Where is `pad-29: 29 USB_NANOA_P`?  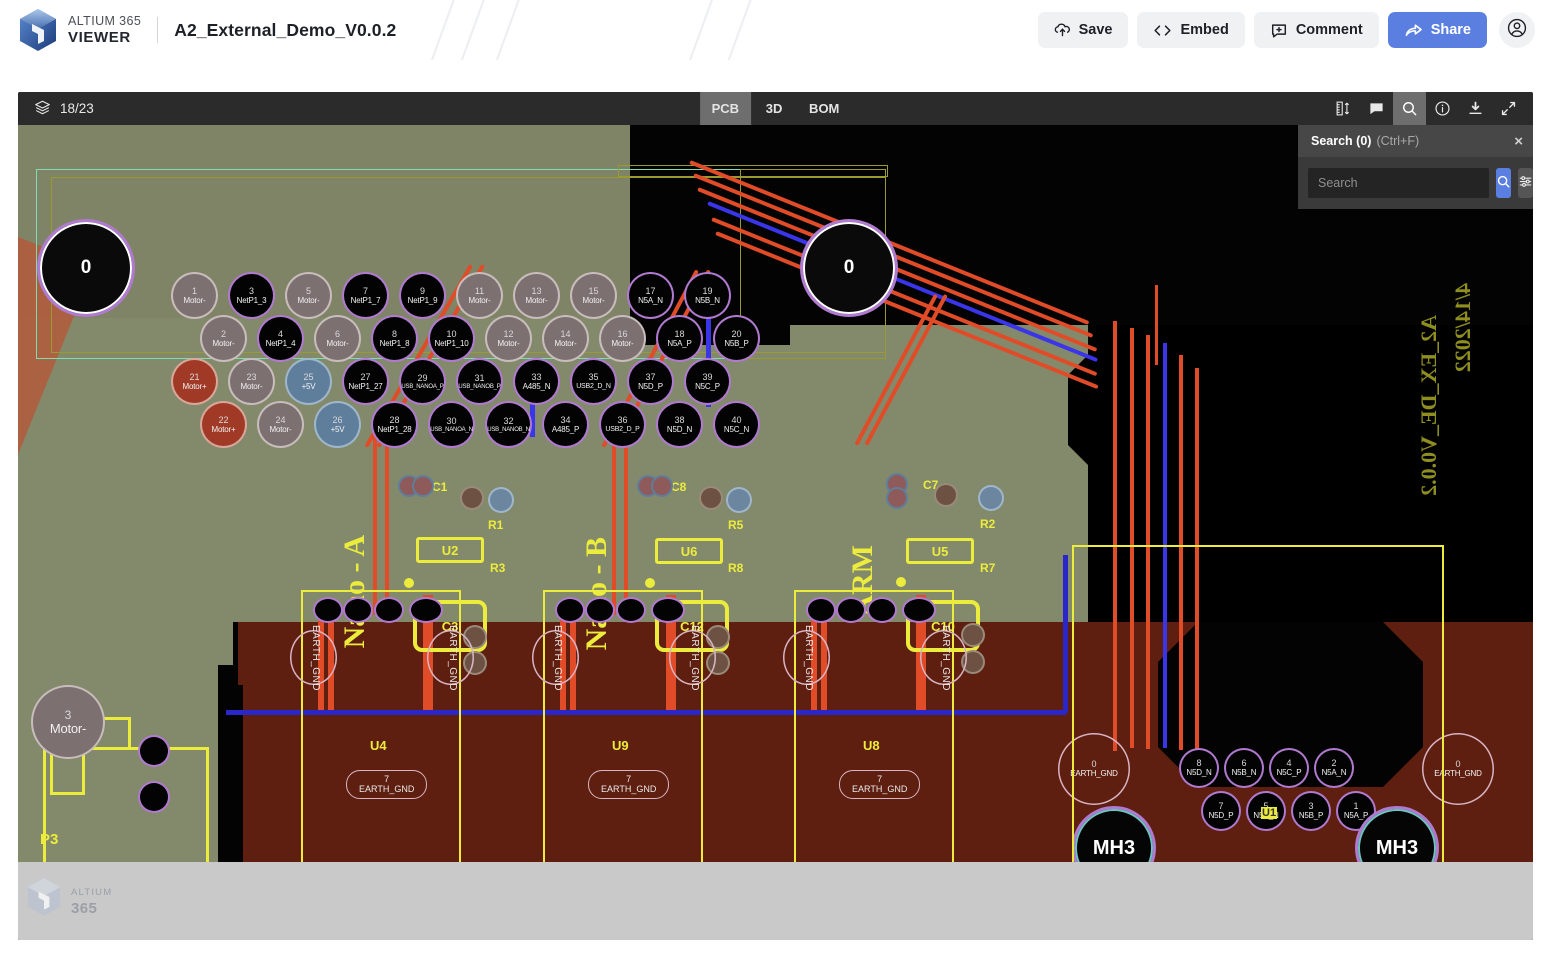
pad-29: 29 USB_NANOA_P is located at coordinates (422, 381).